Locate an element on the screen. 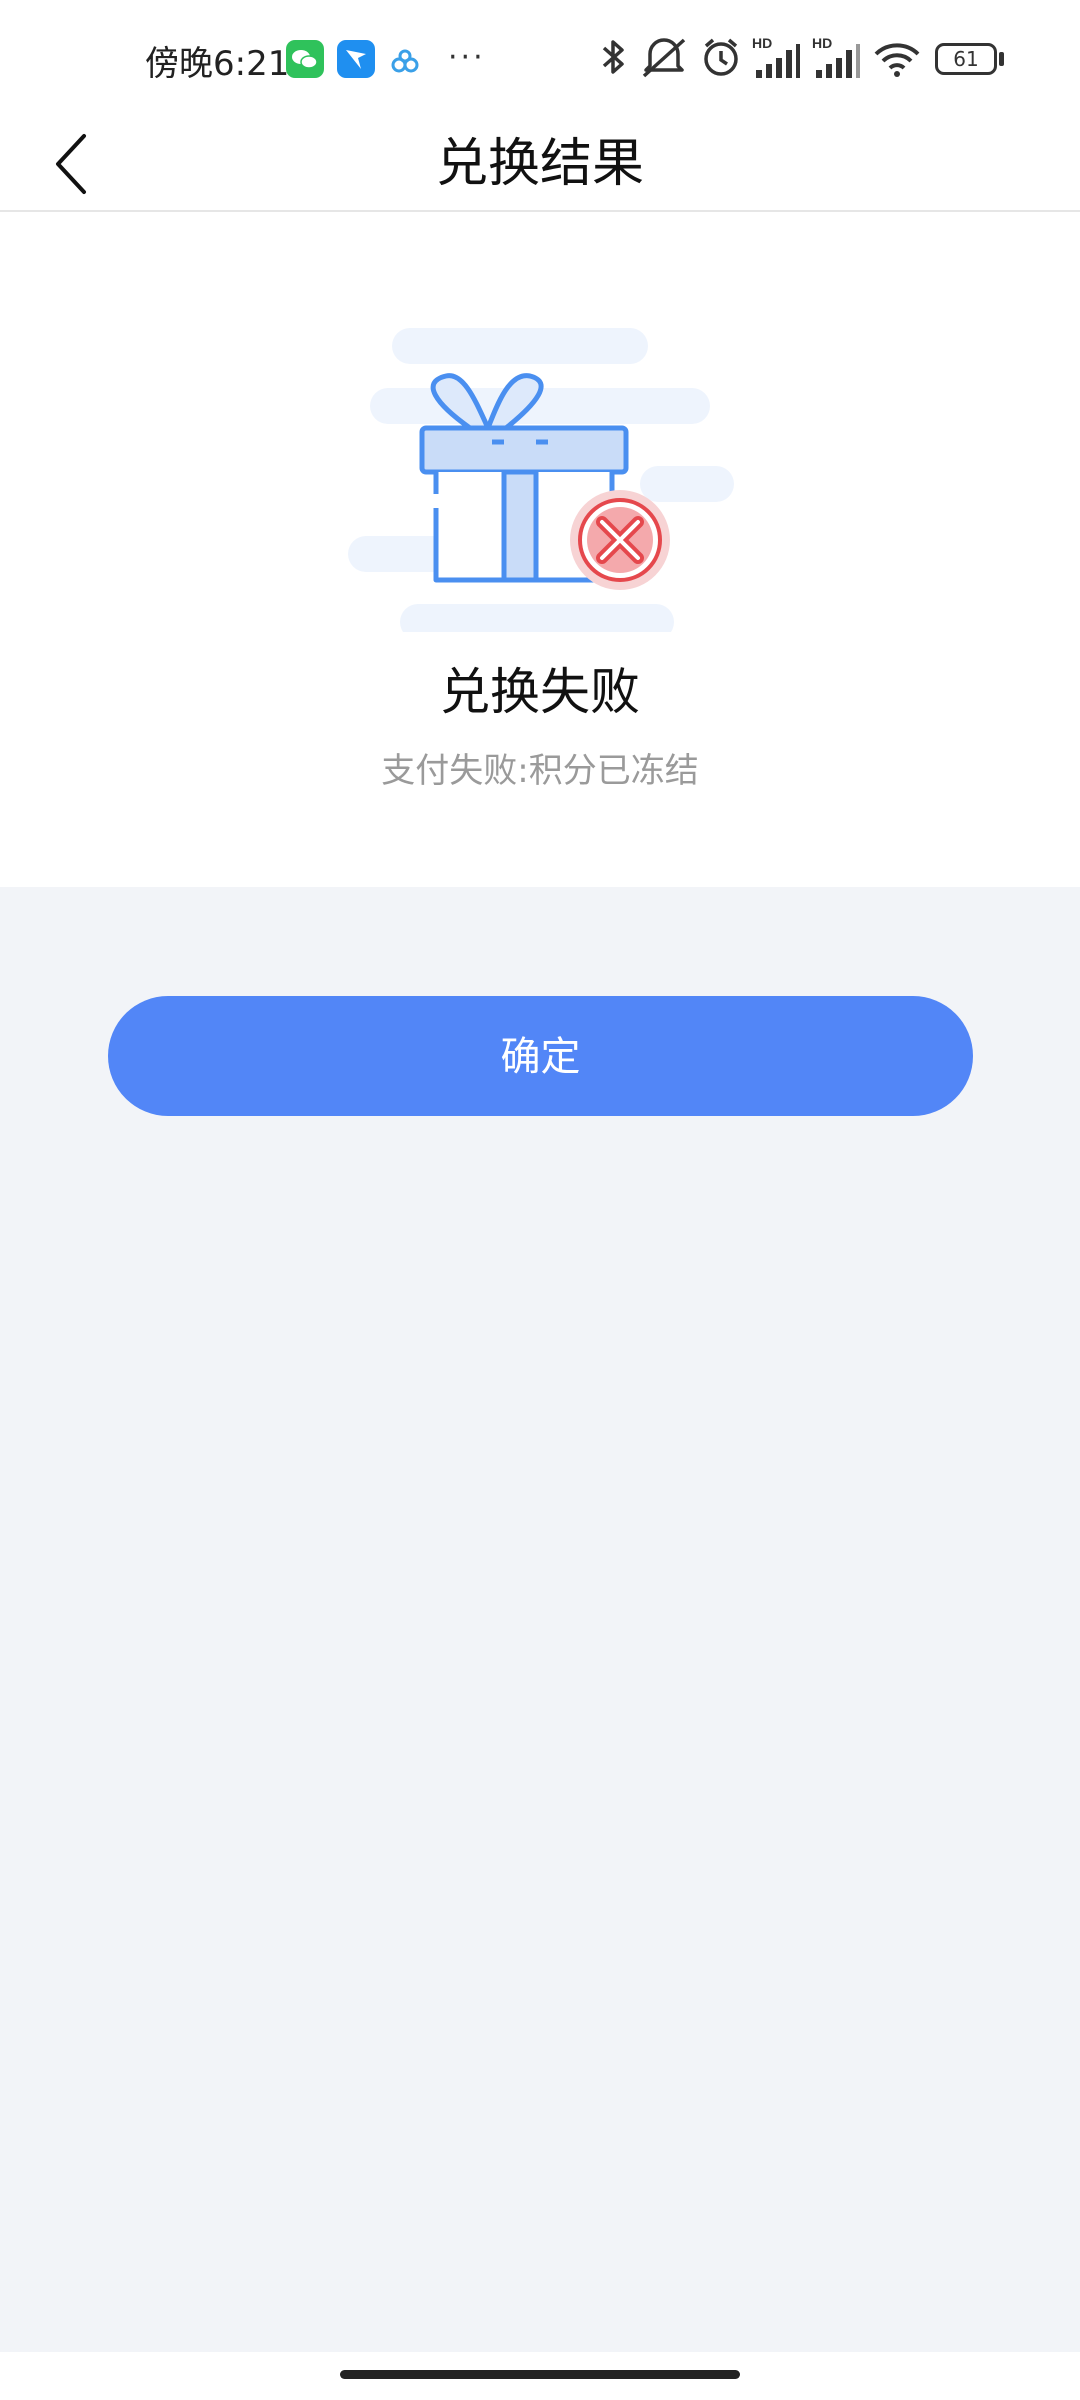 This screenshot has height=2400, width=1080. battery-cap is located at coordinates (1001, 59).